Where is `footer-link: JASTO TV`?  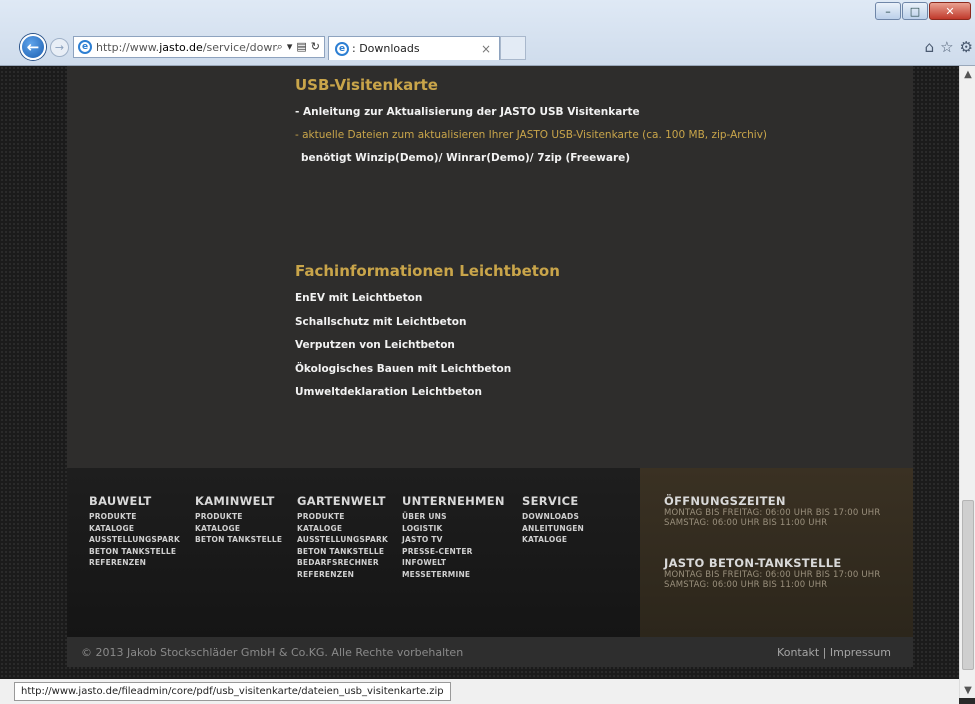 footer-link: JASTO TV is located at coordinates (453, 541).